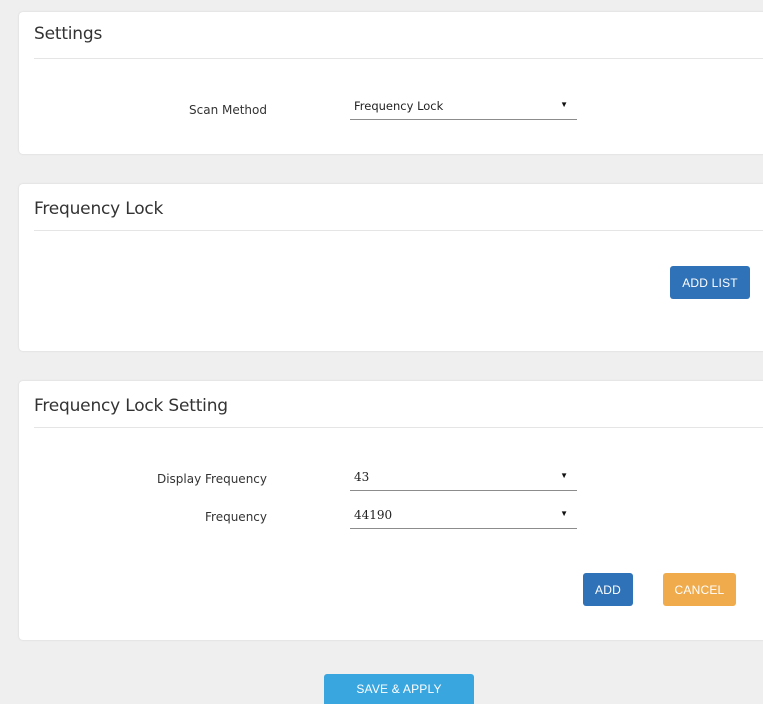  What do you see at coordinates (362, 477) in the screenshot?
I see `display-frequency-value: 43` at bounding box center [362, 477].